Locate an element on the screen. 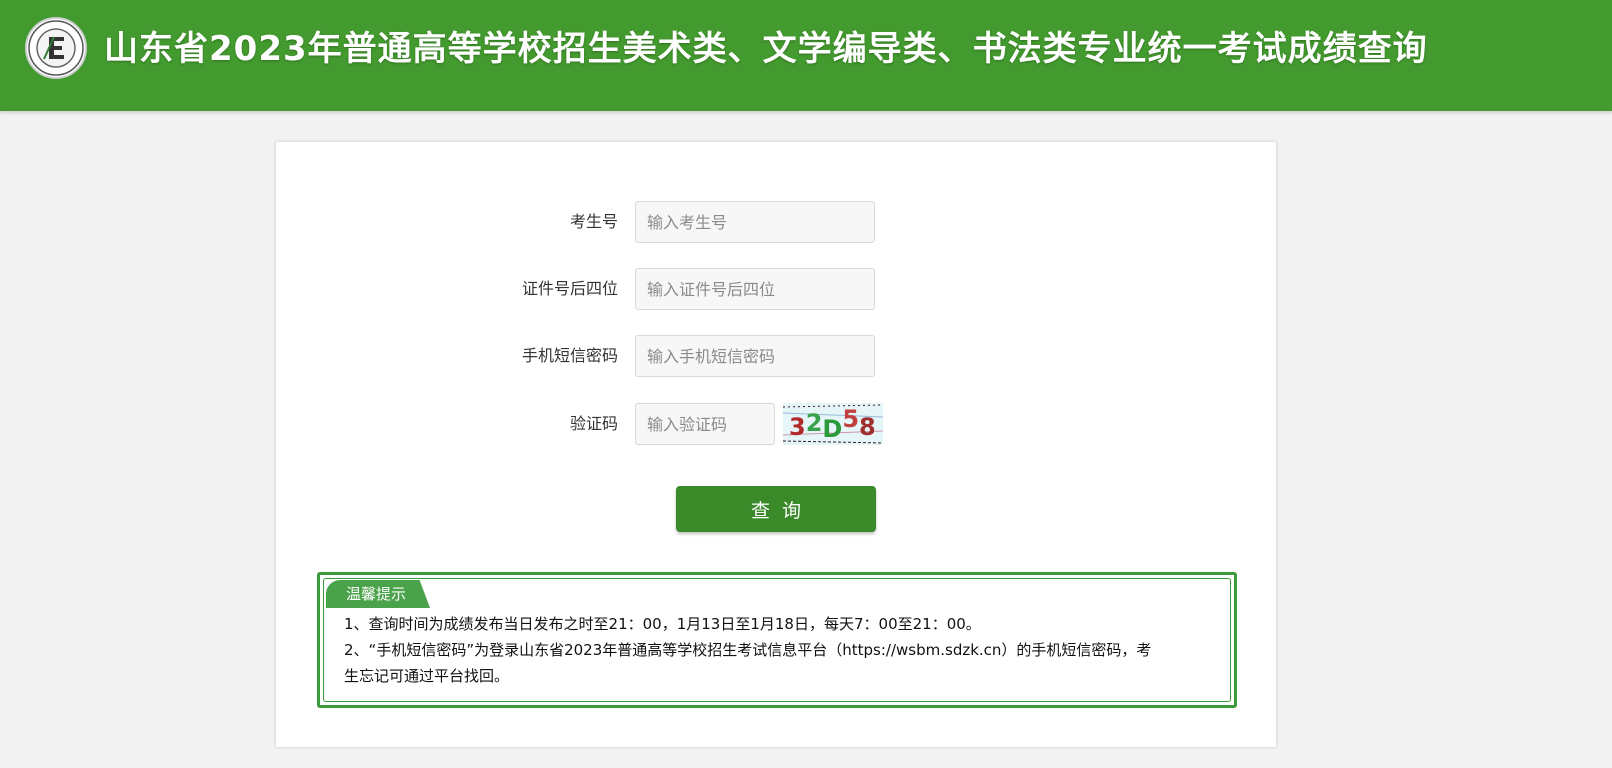 The width and height of the screenshot is (1612, 768). id-last-four-label: 证件号后四位 is located at coordinates (569, 288).